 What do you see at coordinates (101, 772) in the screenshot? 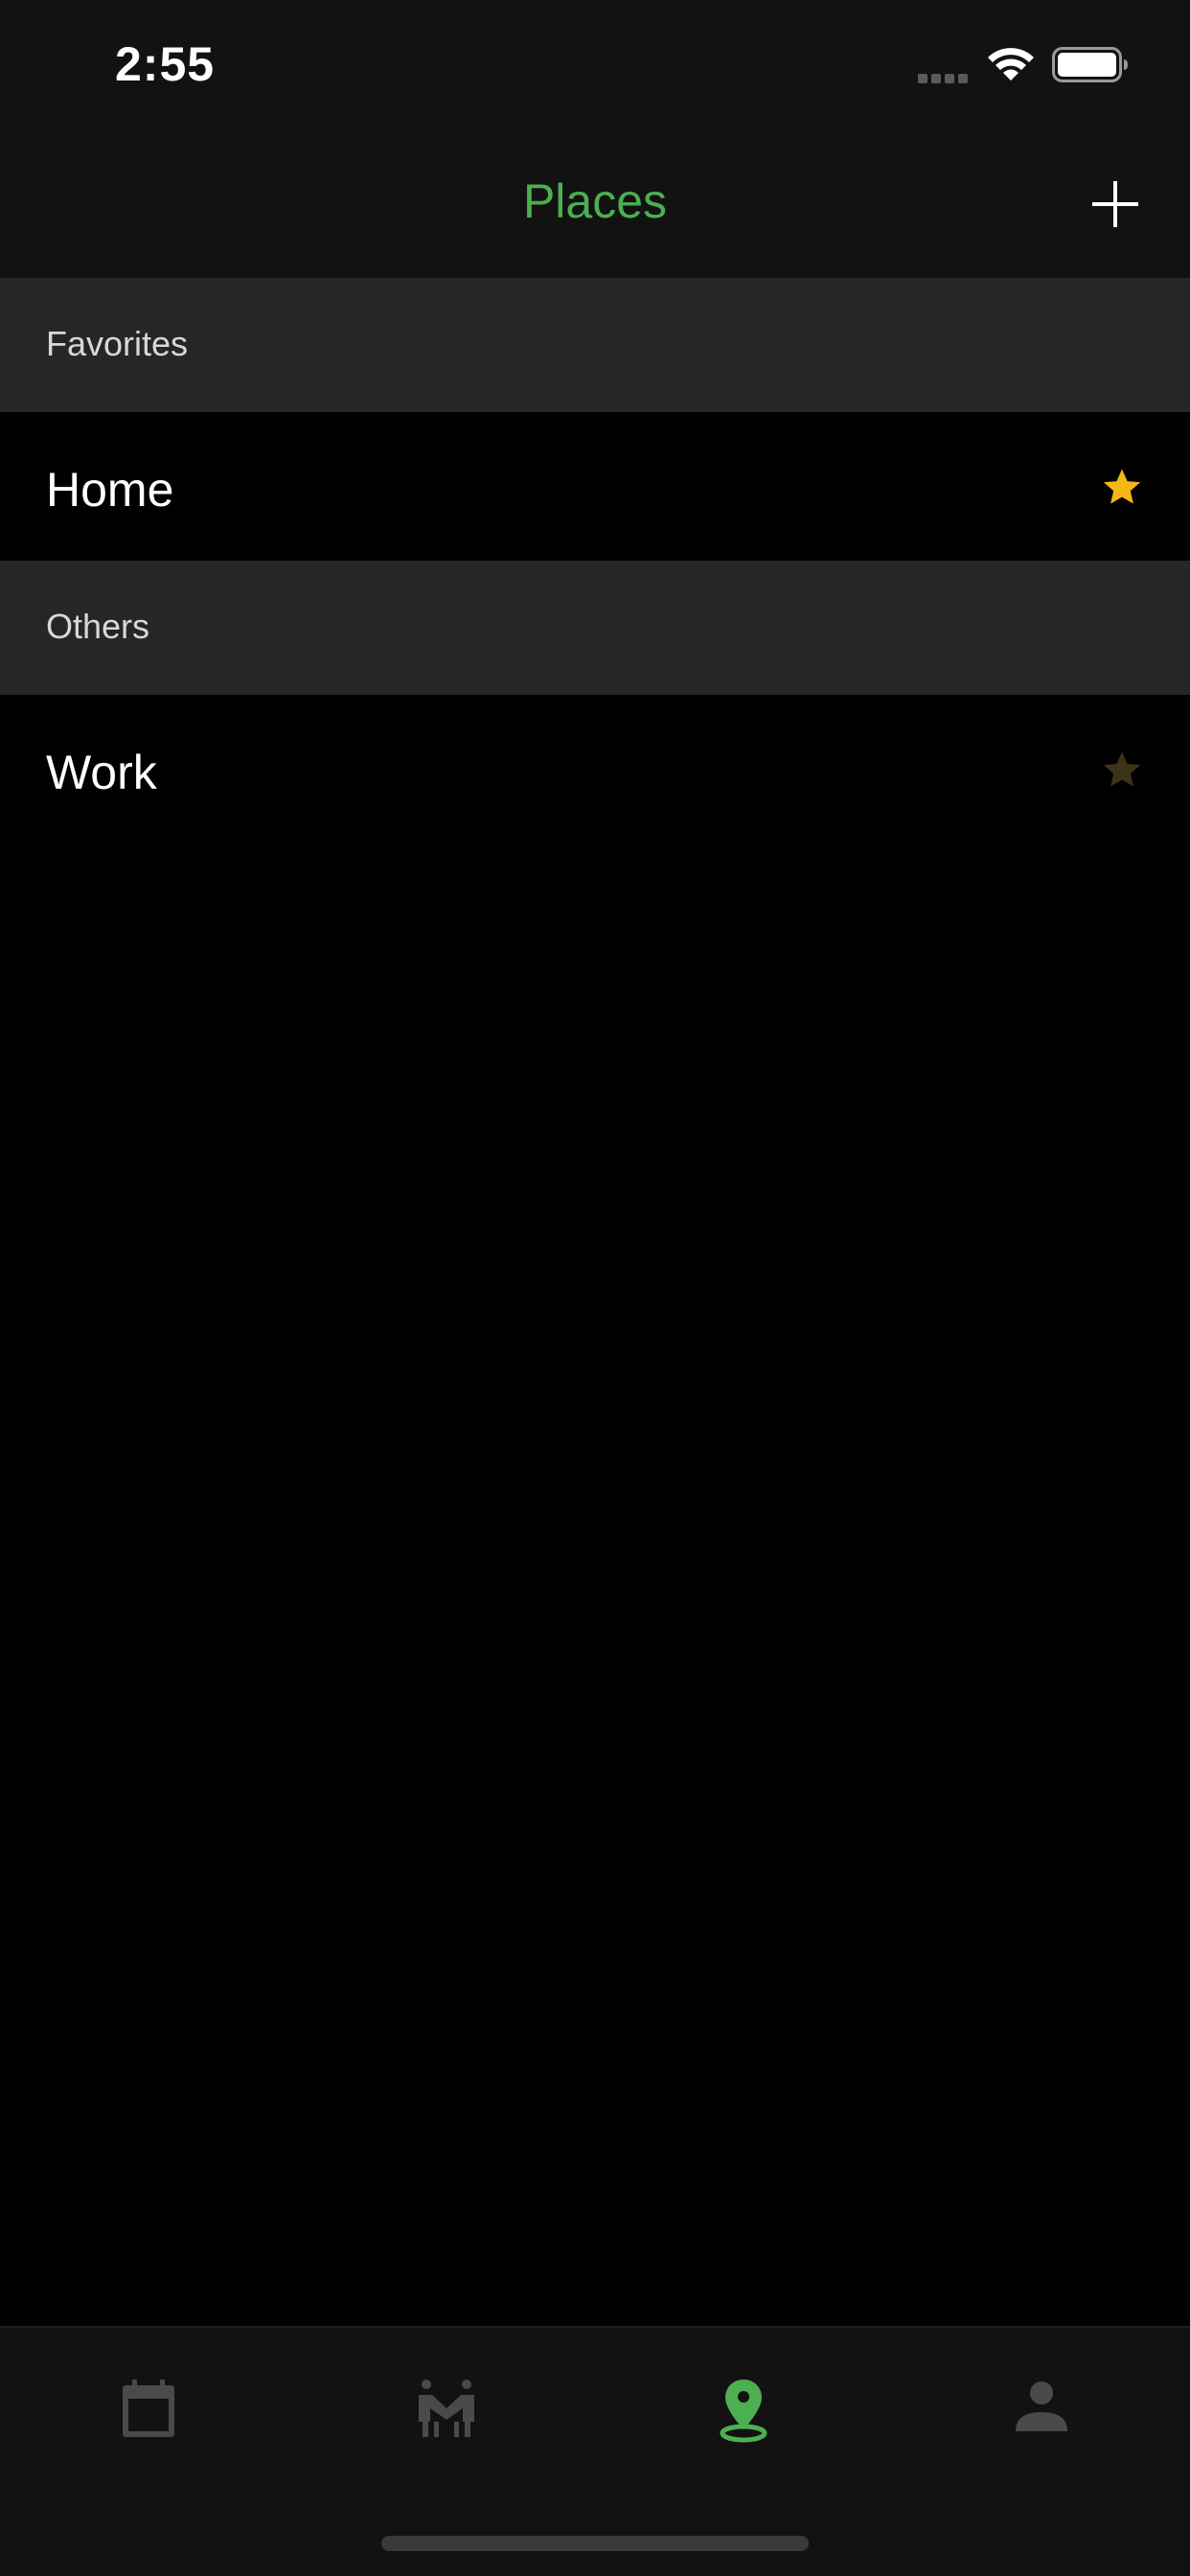
I see `place-name: Work` at bounding box center [101, 772].